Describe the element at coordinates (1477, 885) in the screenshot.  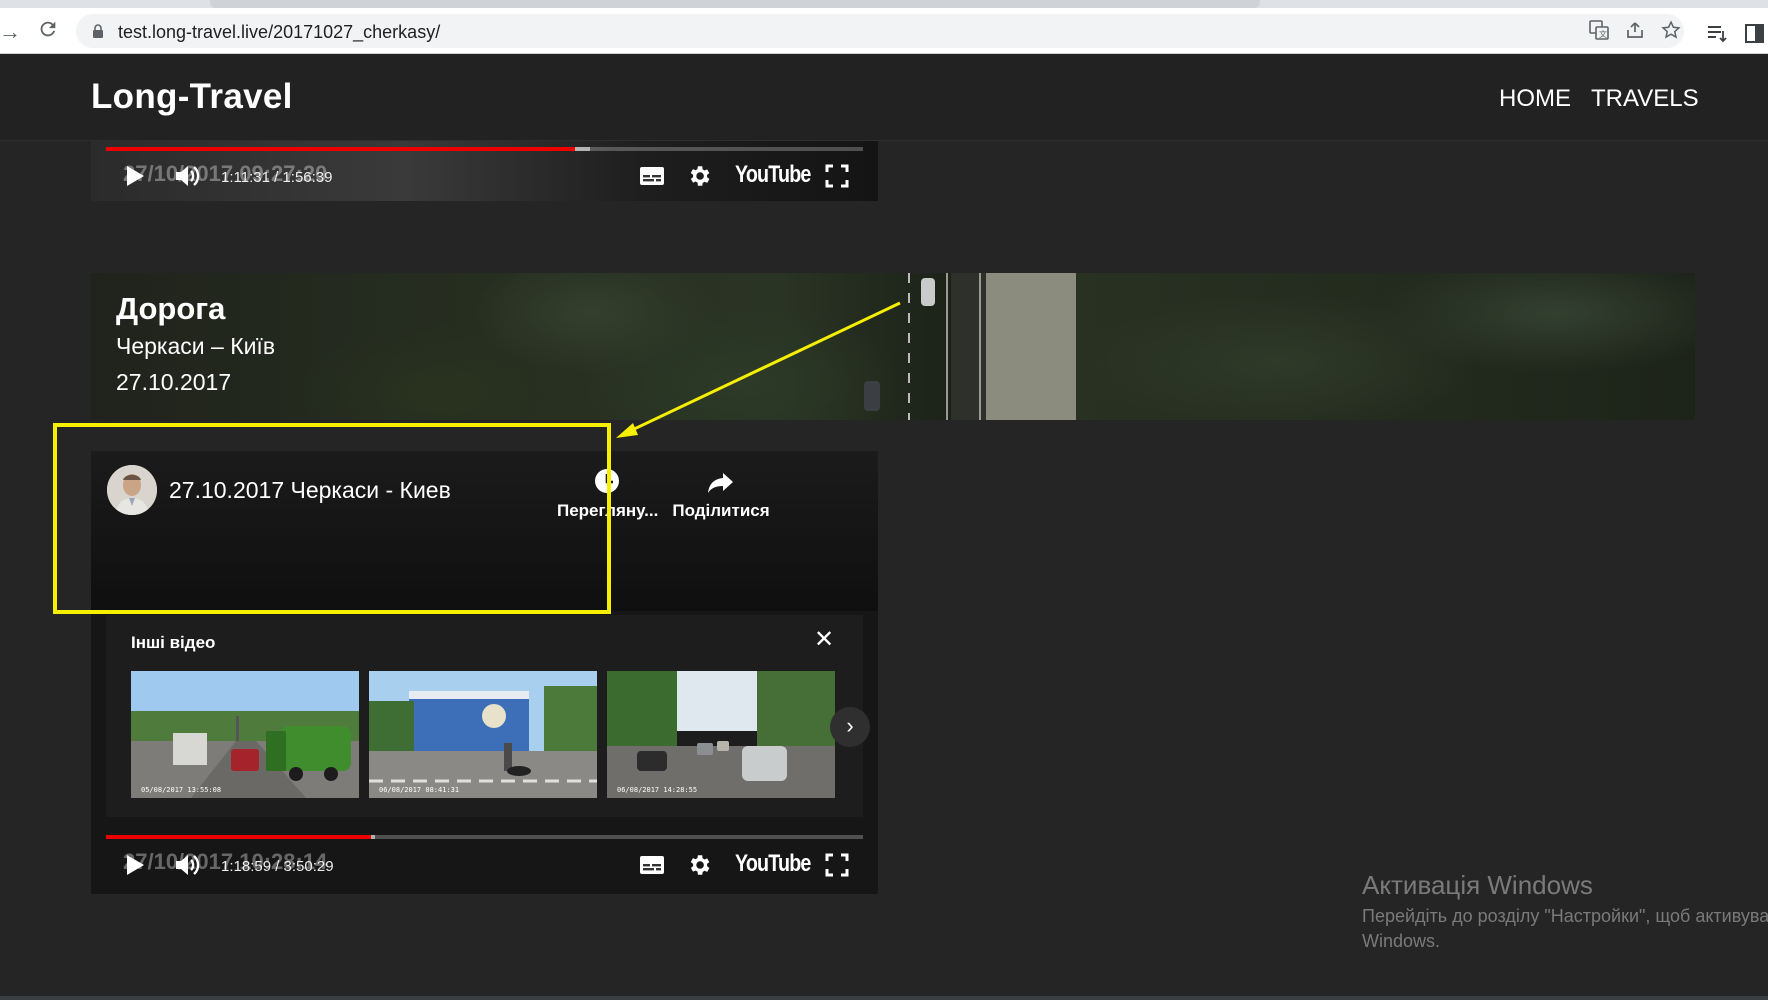
I see `windows-activation-title: Активація Windows` at that location.